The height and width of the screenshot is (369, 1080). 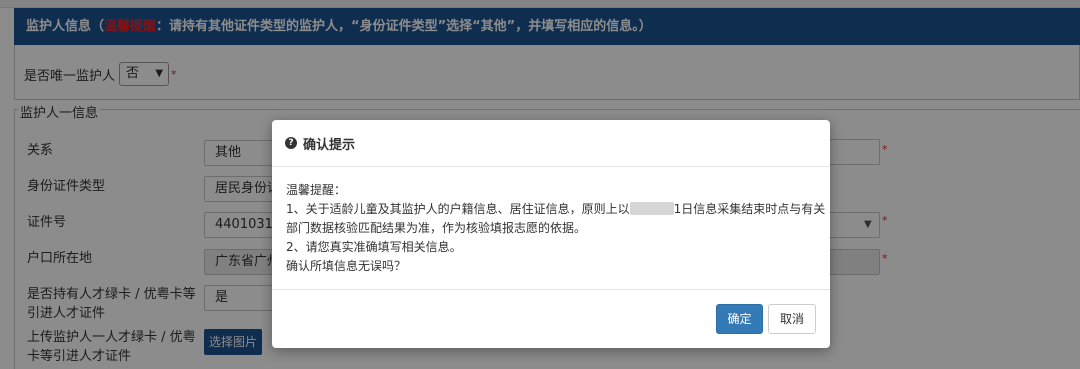 What do you see at coordinates (739, 319) in the screenshot?
I see `confirm-button: 确定` at bounding box center [739, 319].